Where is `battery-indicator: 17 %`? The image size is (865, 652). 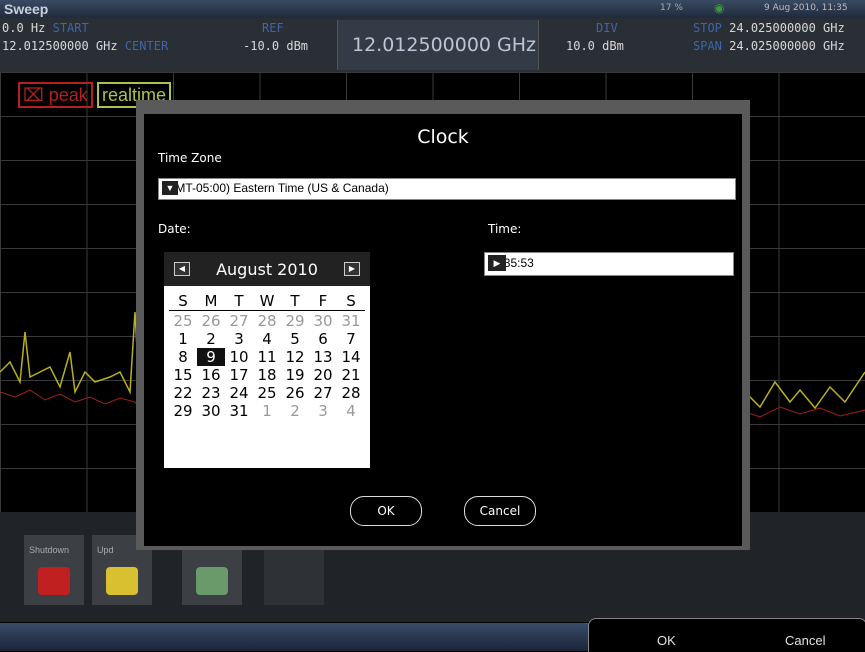 battery-indicator: 17 % is located at coordinates (671, 8).